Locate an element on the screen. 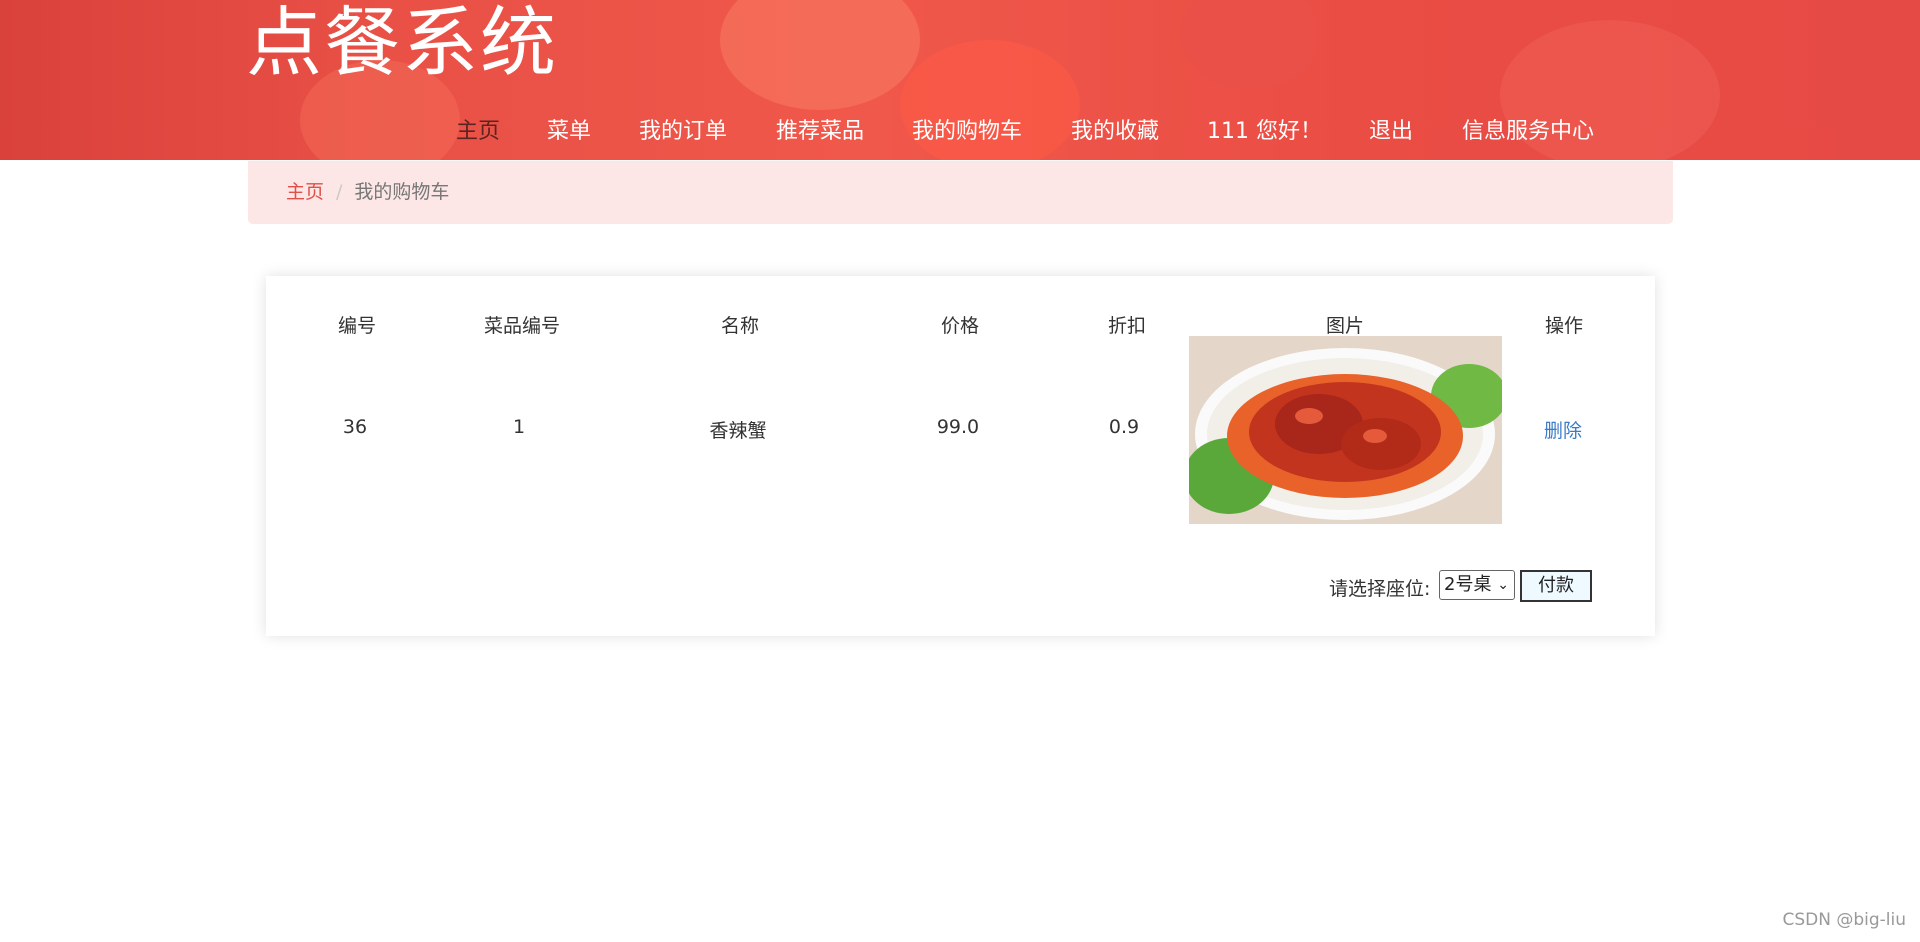 Image resolution: width=1920 pixels, height=942 pixels. seat-select: 2号桌 ⌄ is located at coordinates (1477, 585).